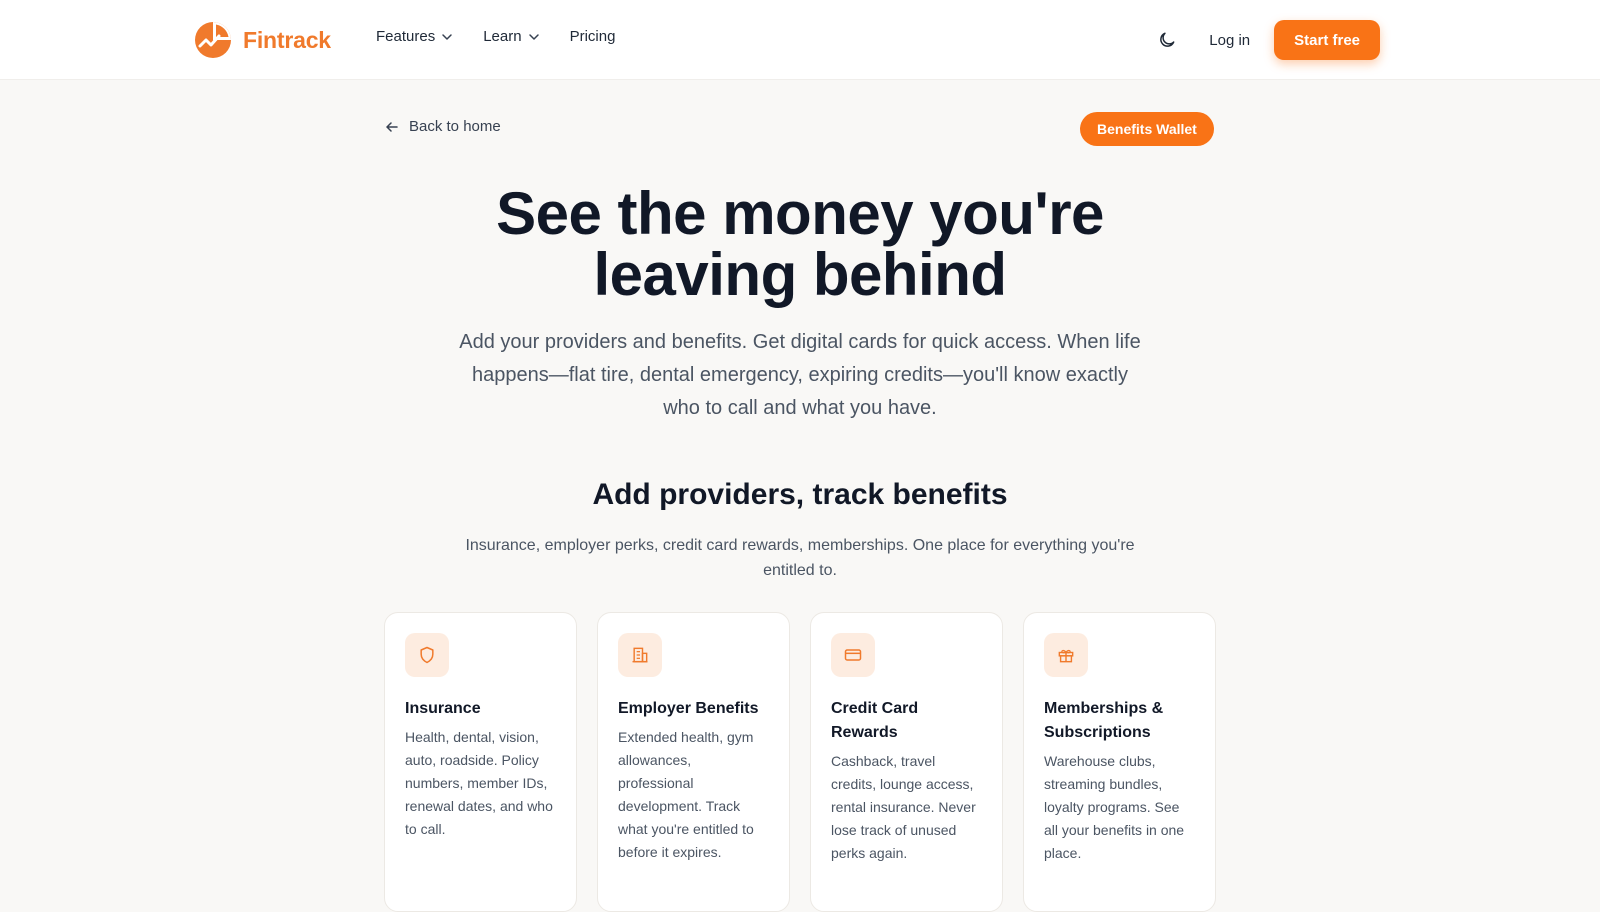 This screenshot has width=1600, height=912. I want to click on back-to-home-link: Back to home, so click(443, 126).